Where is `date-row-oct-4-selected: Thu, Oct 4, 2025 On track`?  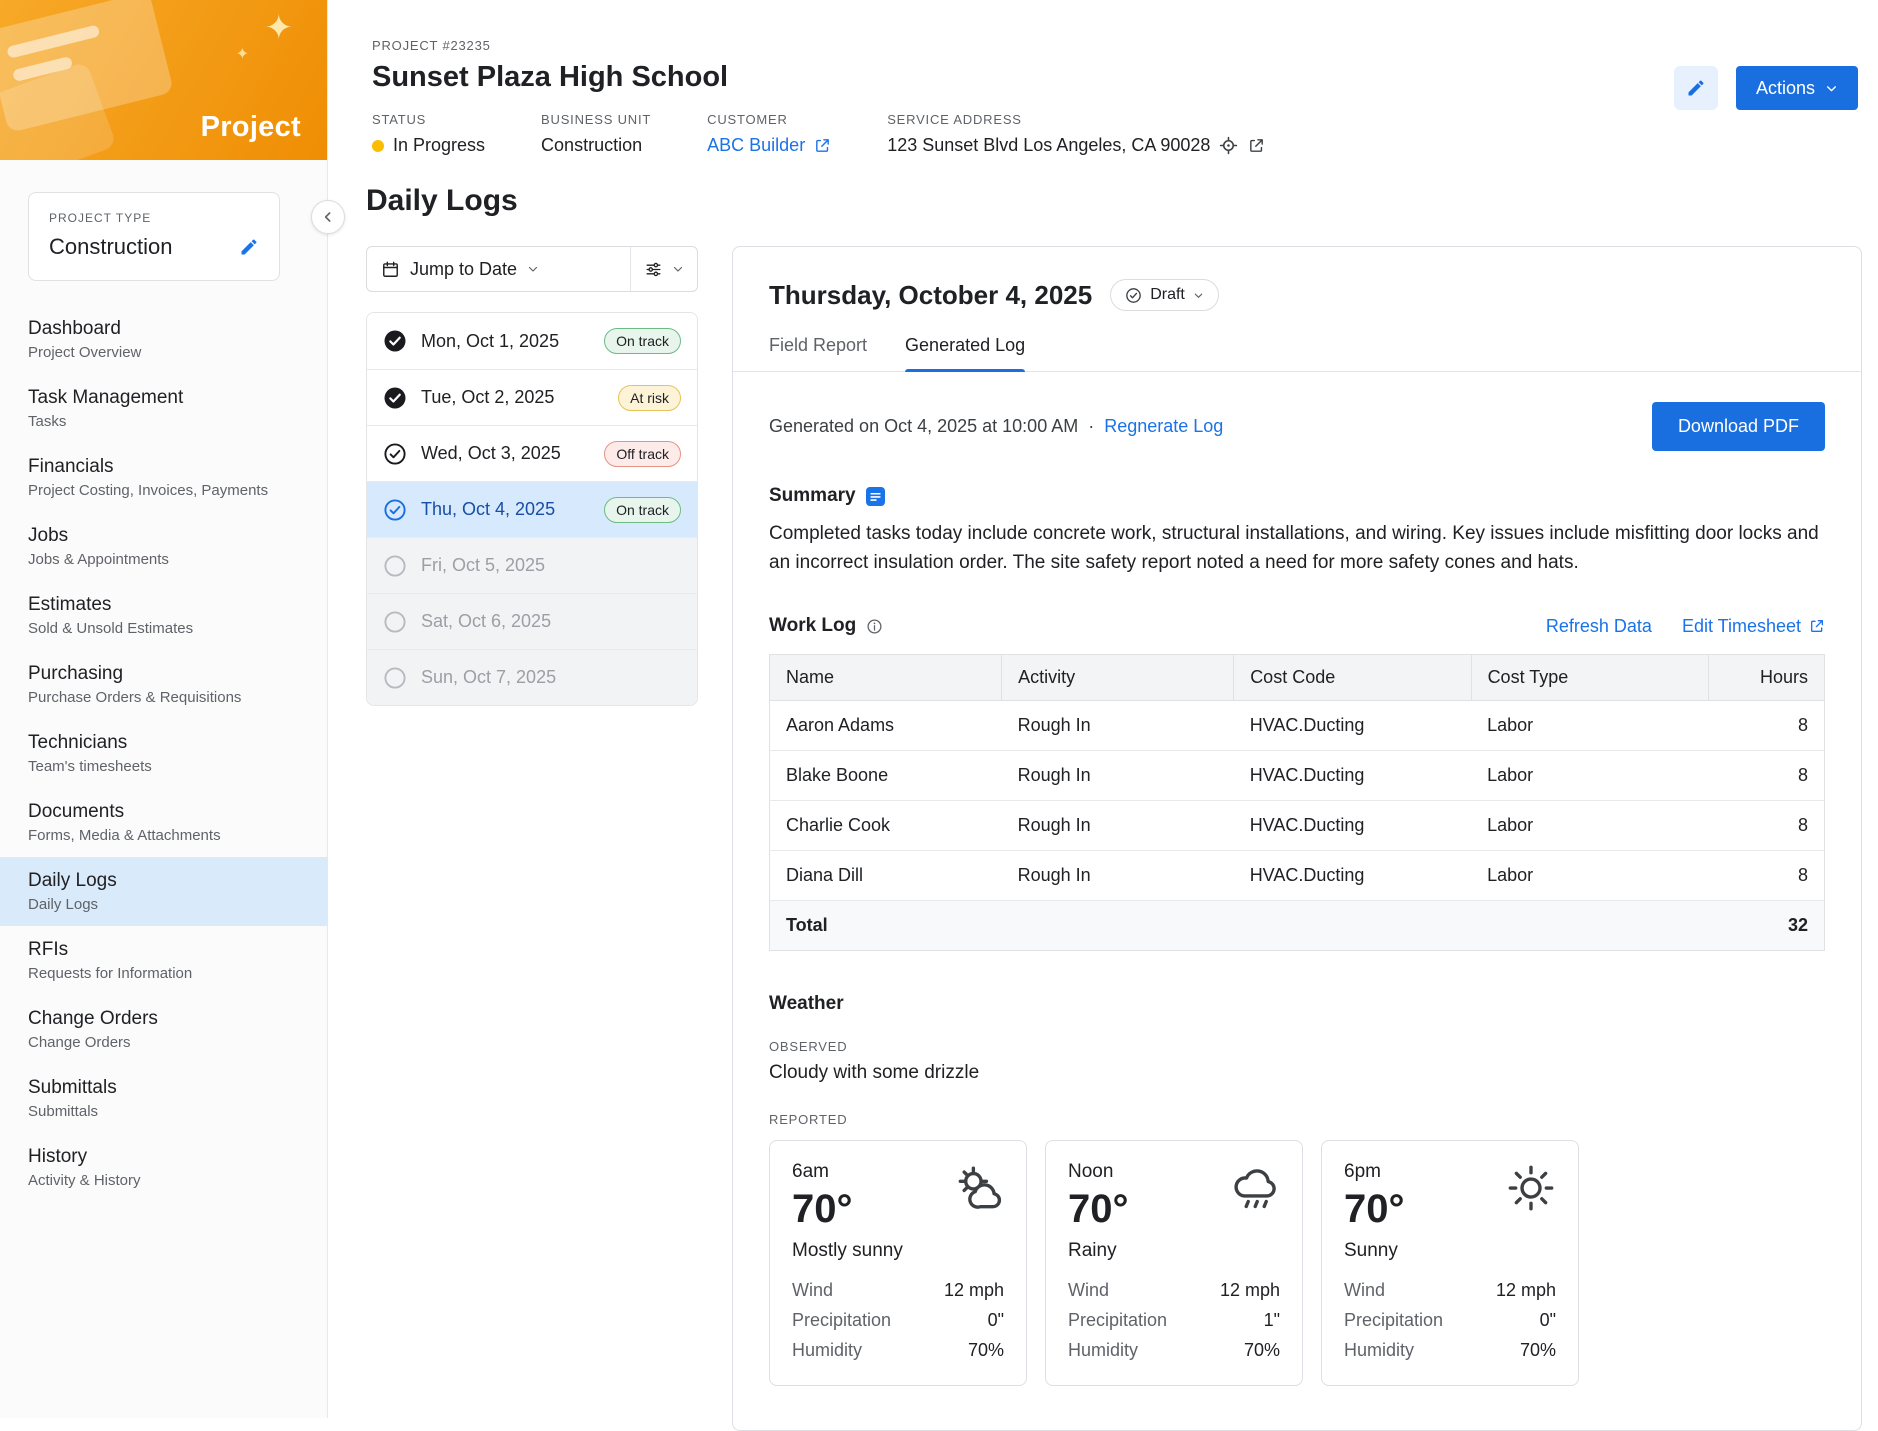
date-row-oct-4-selected: Thu, Oct 4, 2025 On track is located at coordinates (532, 509).